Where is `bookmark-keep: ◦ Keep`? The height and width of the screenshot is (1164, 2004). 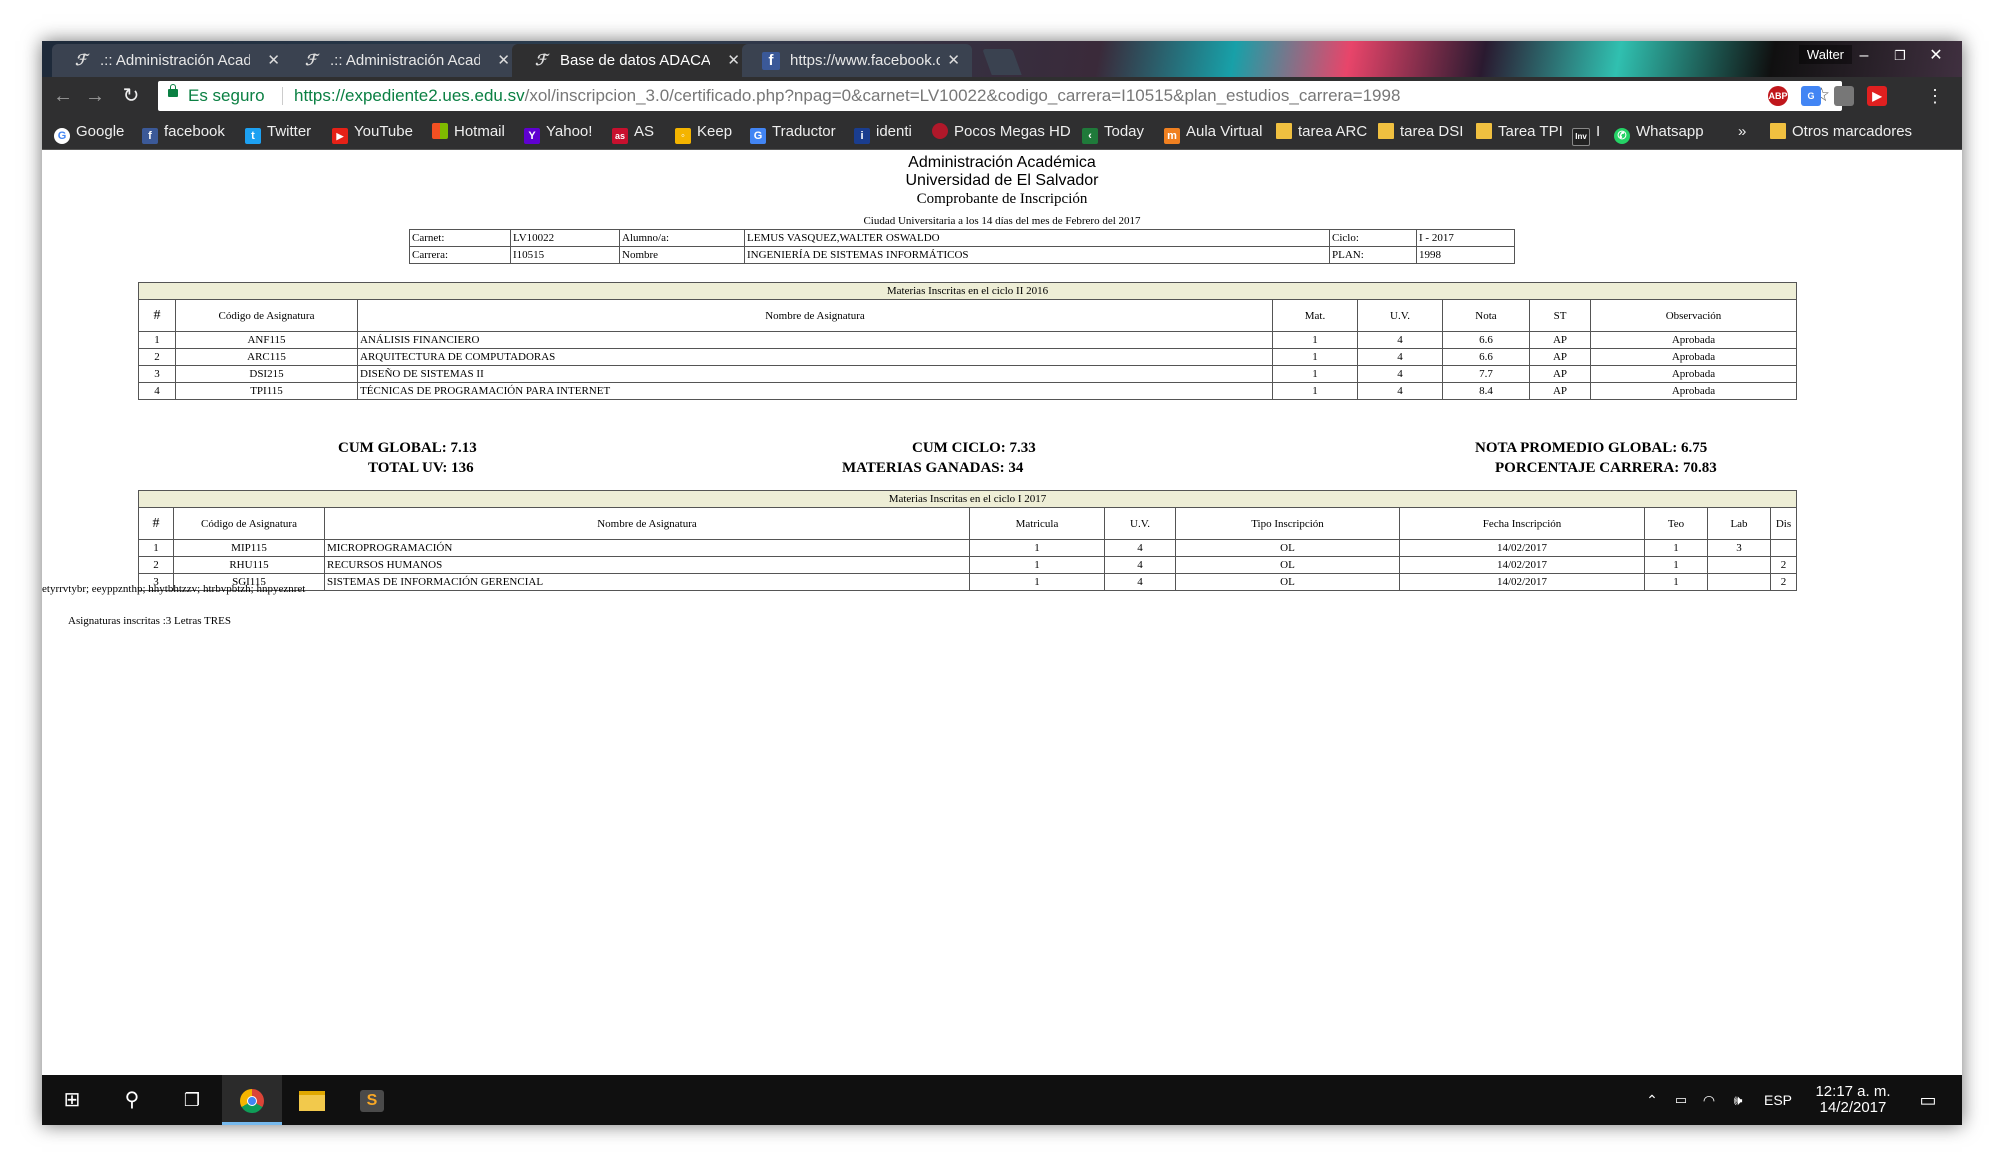 bookmark-keep: ◦ Keep is located at coordinates (703, 132).